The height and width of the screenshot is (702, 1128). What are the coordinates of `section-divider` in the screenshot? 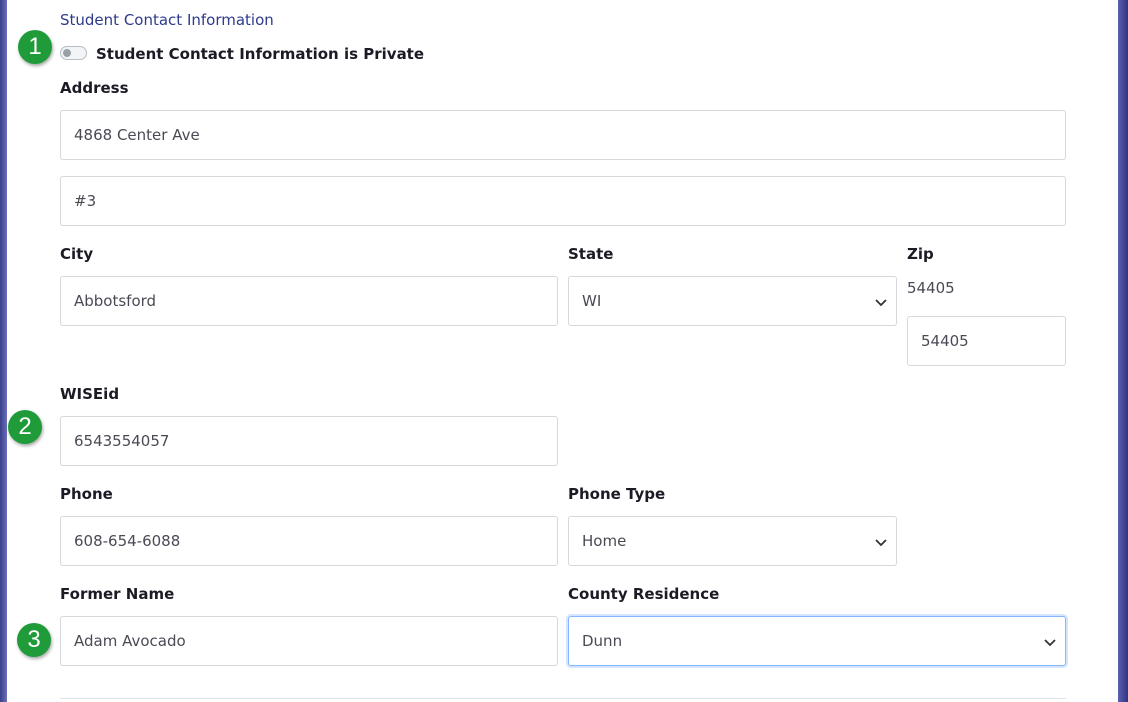 It's located at (563, 698).